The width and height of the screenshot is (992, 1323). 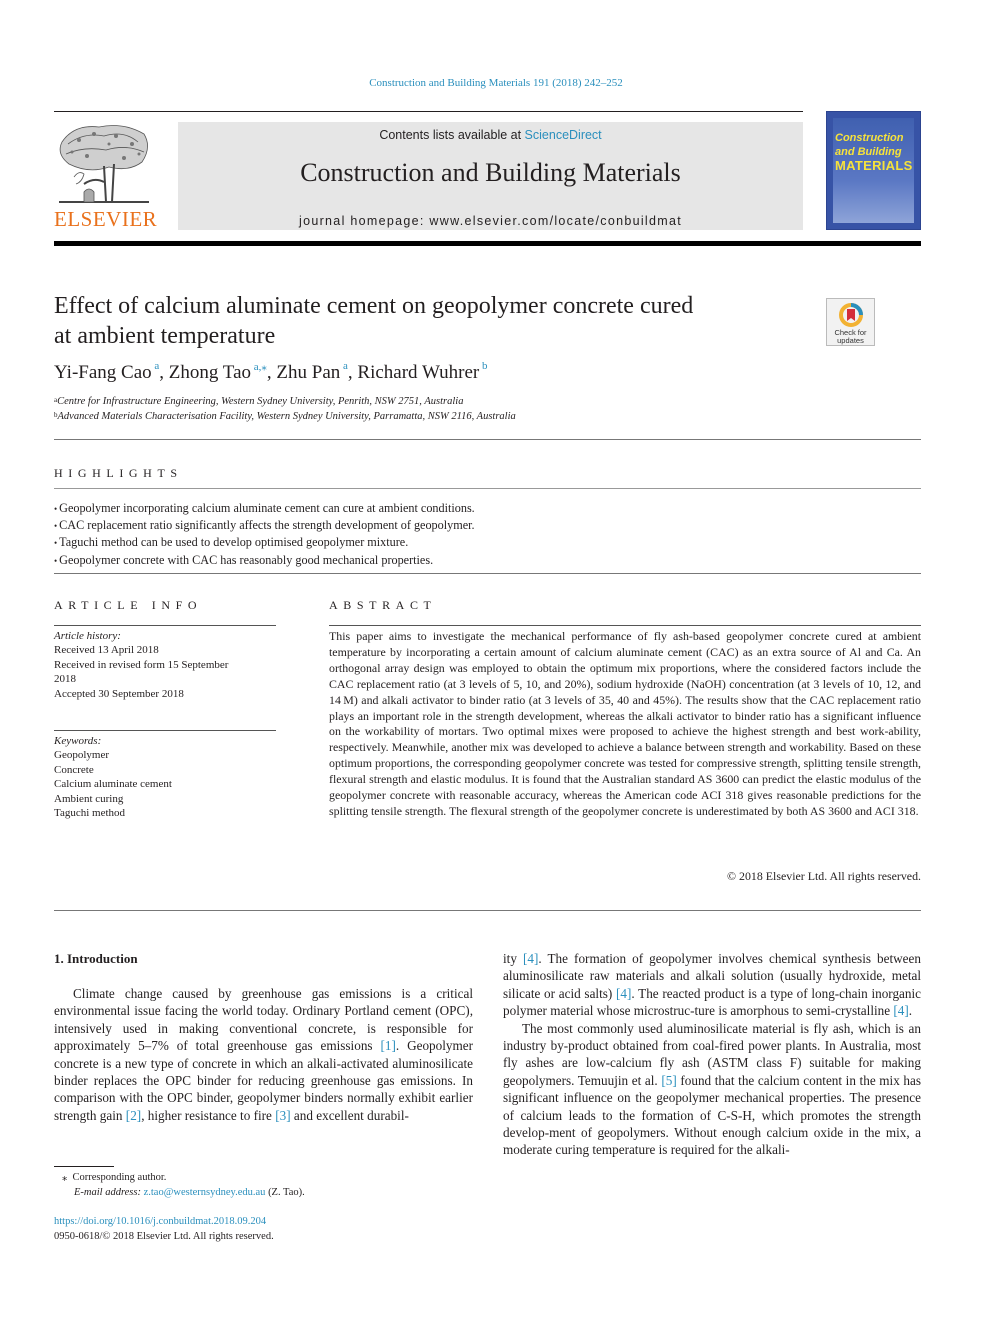 What do you see at coordinates (490, 173) in the screenshot?
I see `journal-name: Construction and Building Materials` at bounding box center [490, 173].